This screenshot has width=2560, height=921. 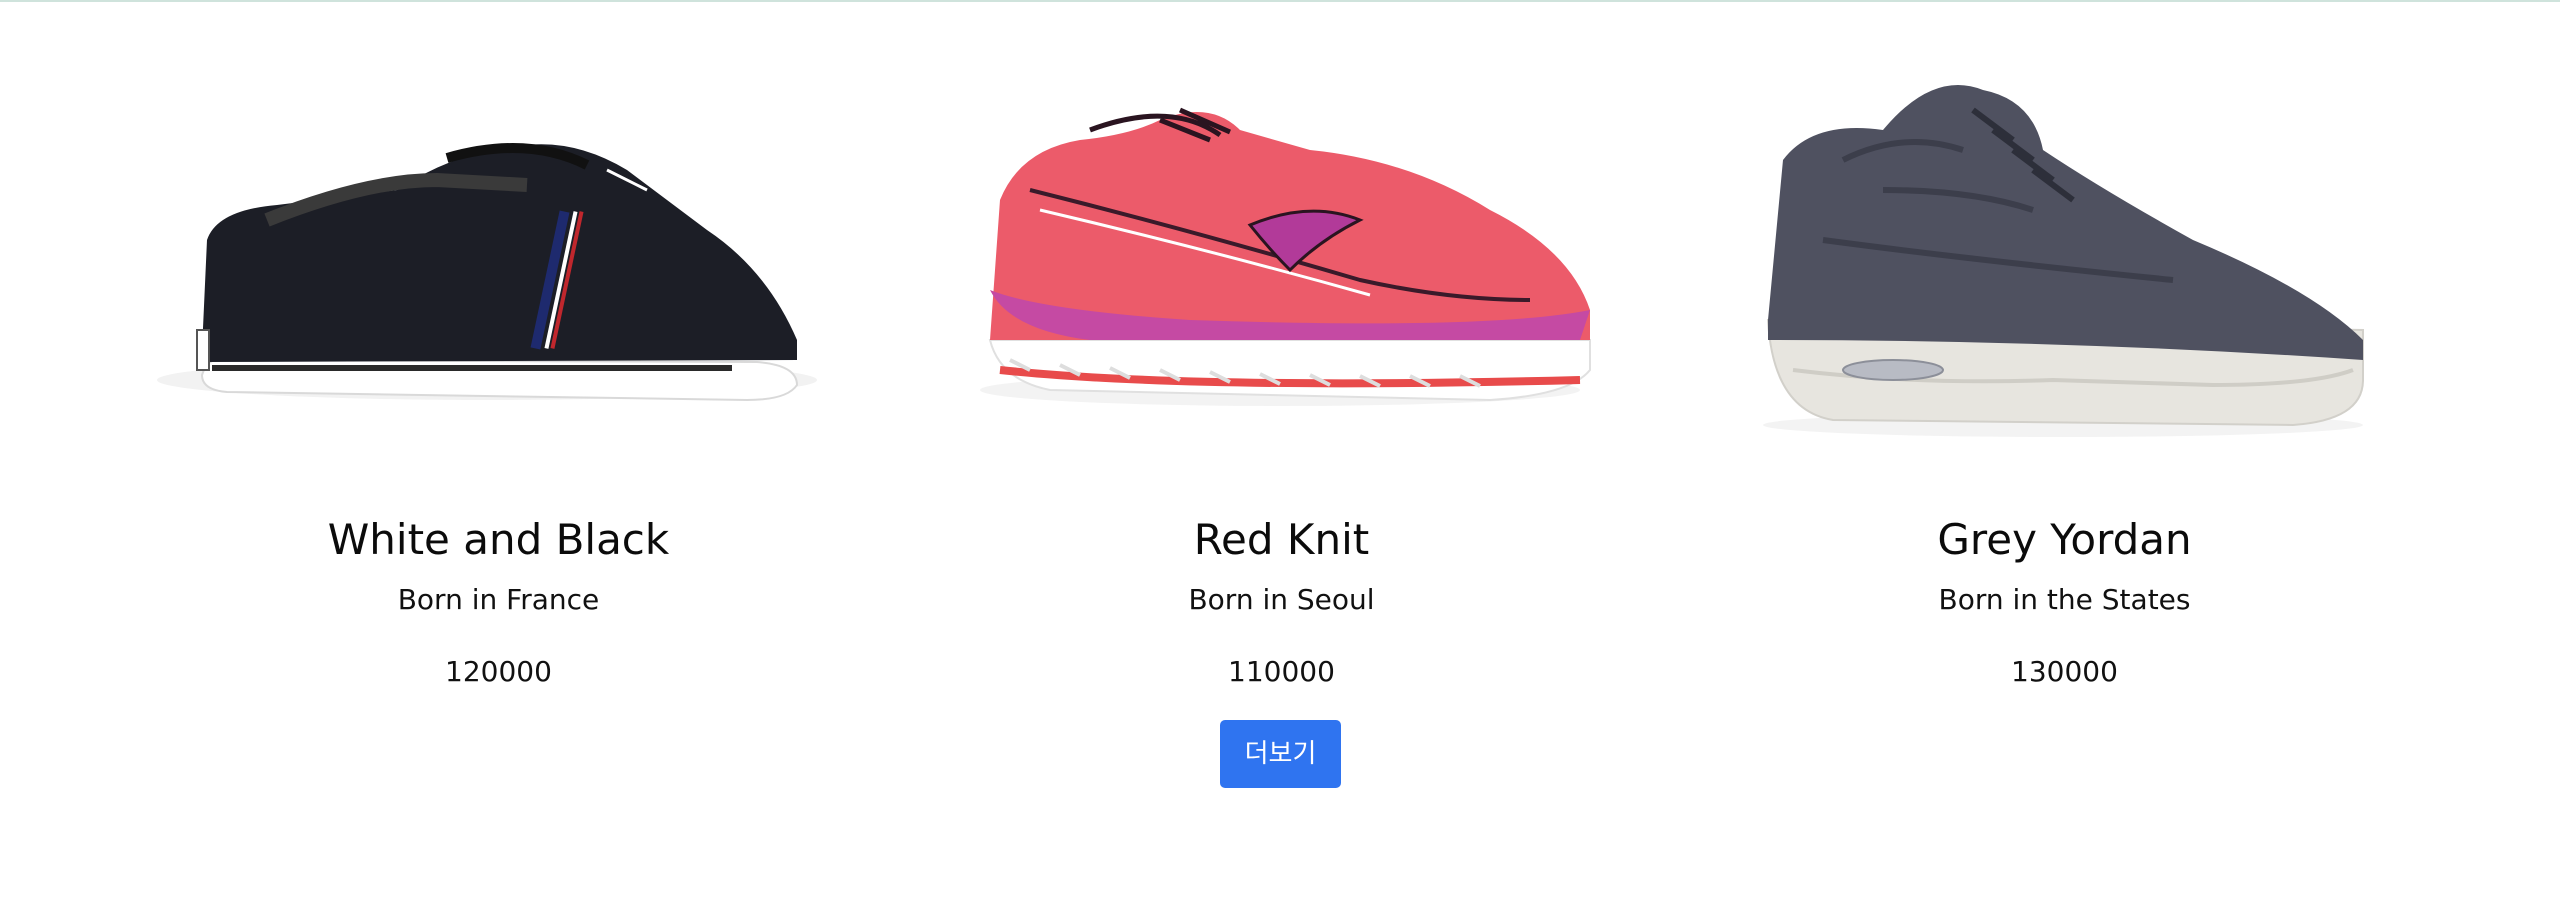 I want to click on product-origin: Born in the States, so click(x=2064, y=599).